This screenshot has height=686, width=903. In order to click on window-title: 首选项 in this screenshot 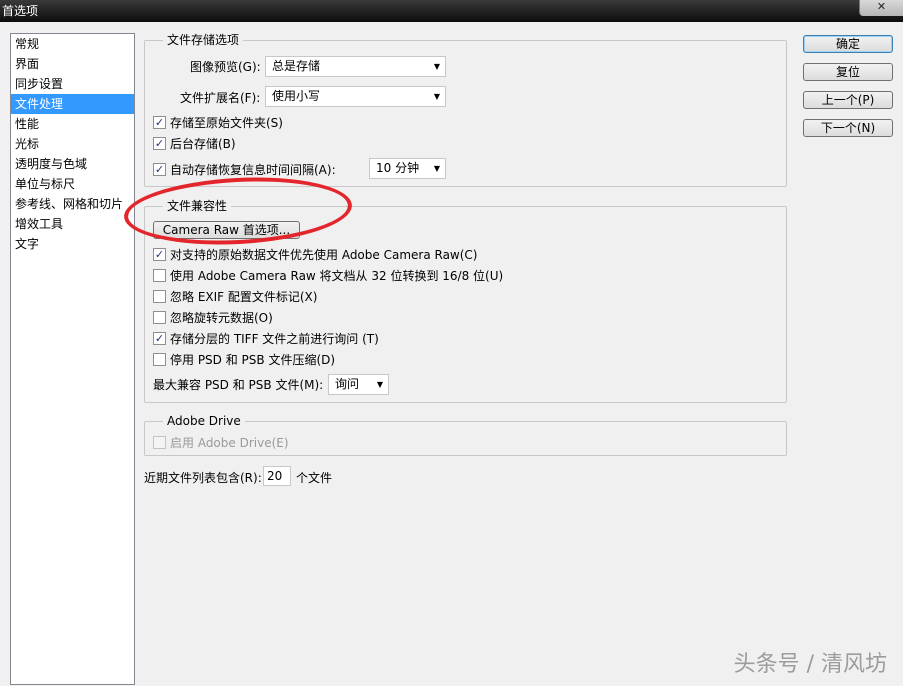, I will do `click(20, 11)`.